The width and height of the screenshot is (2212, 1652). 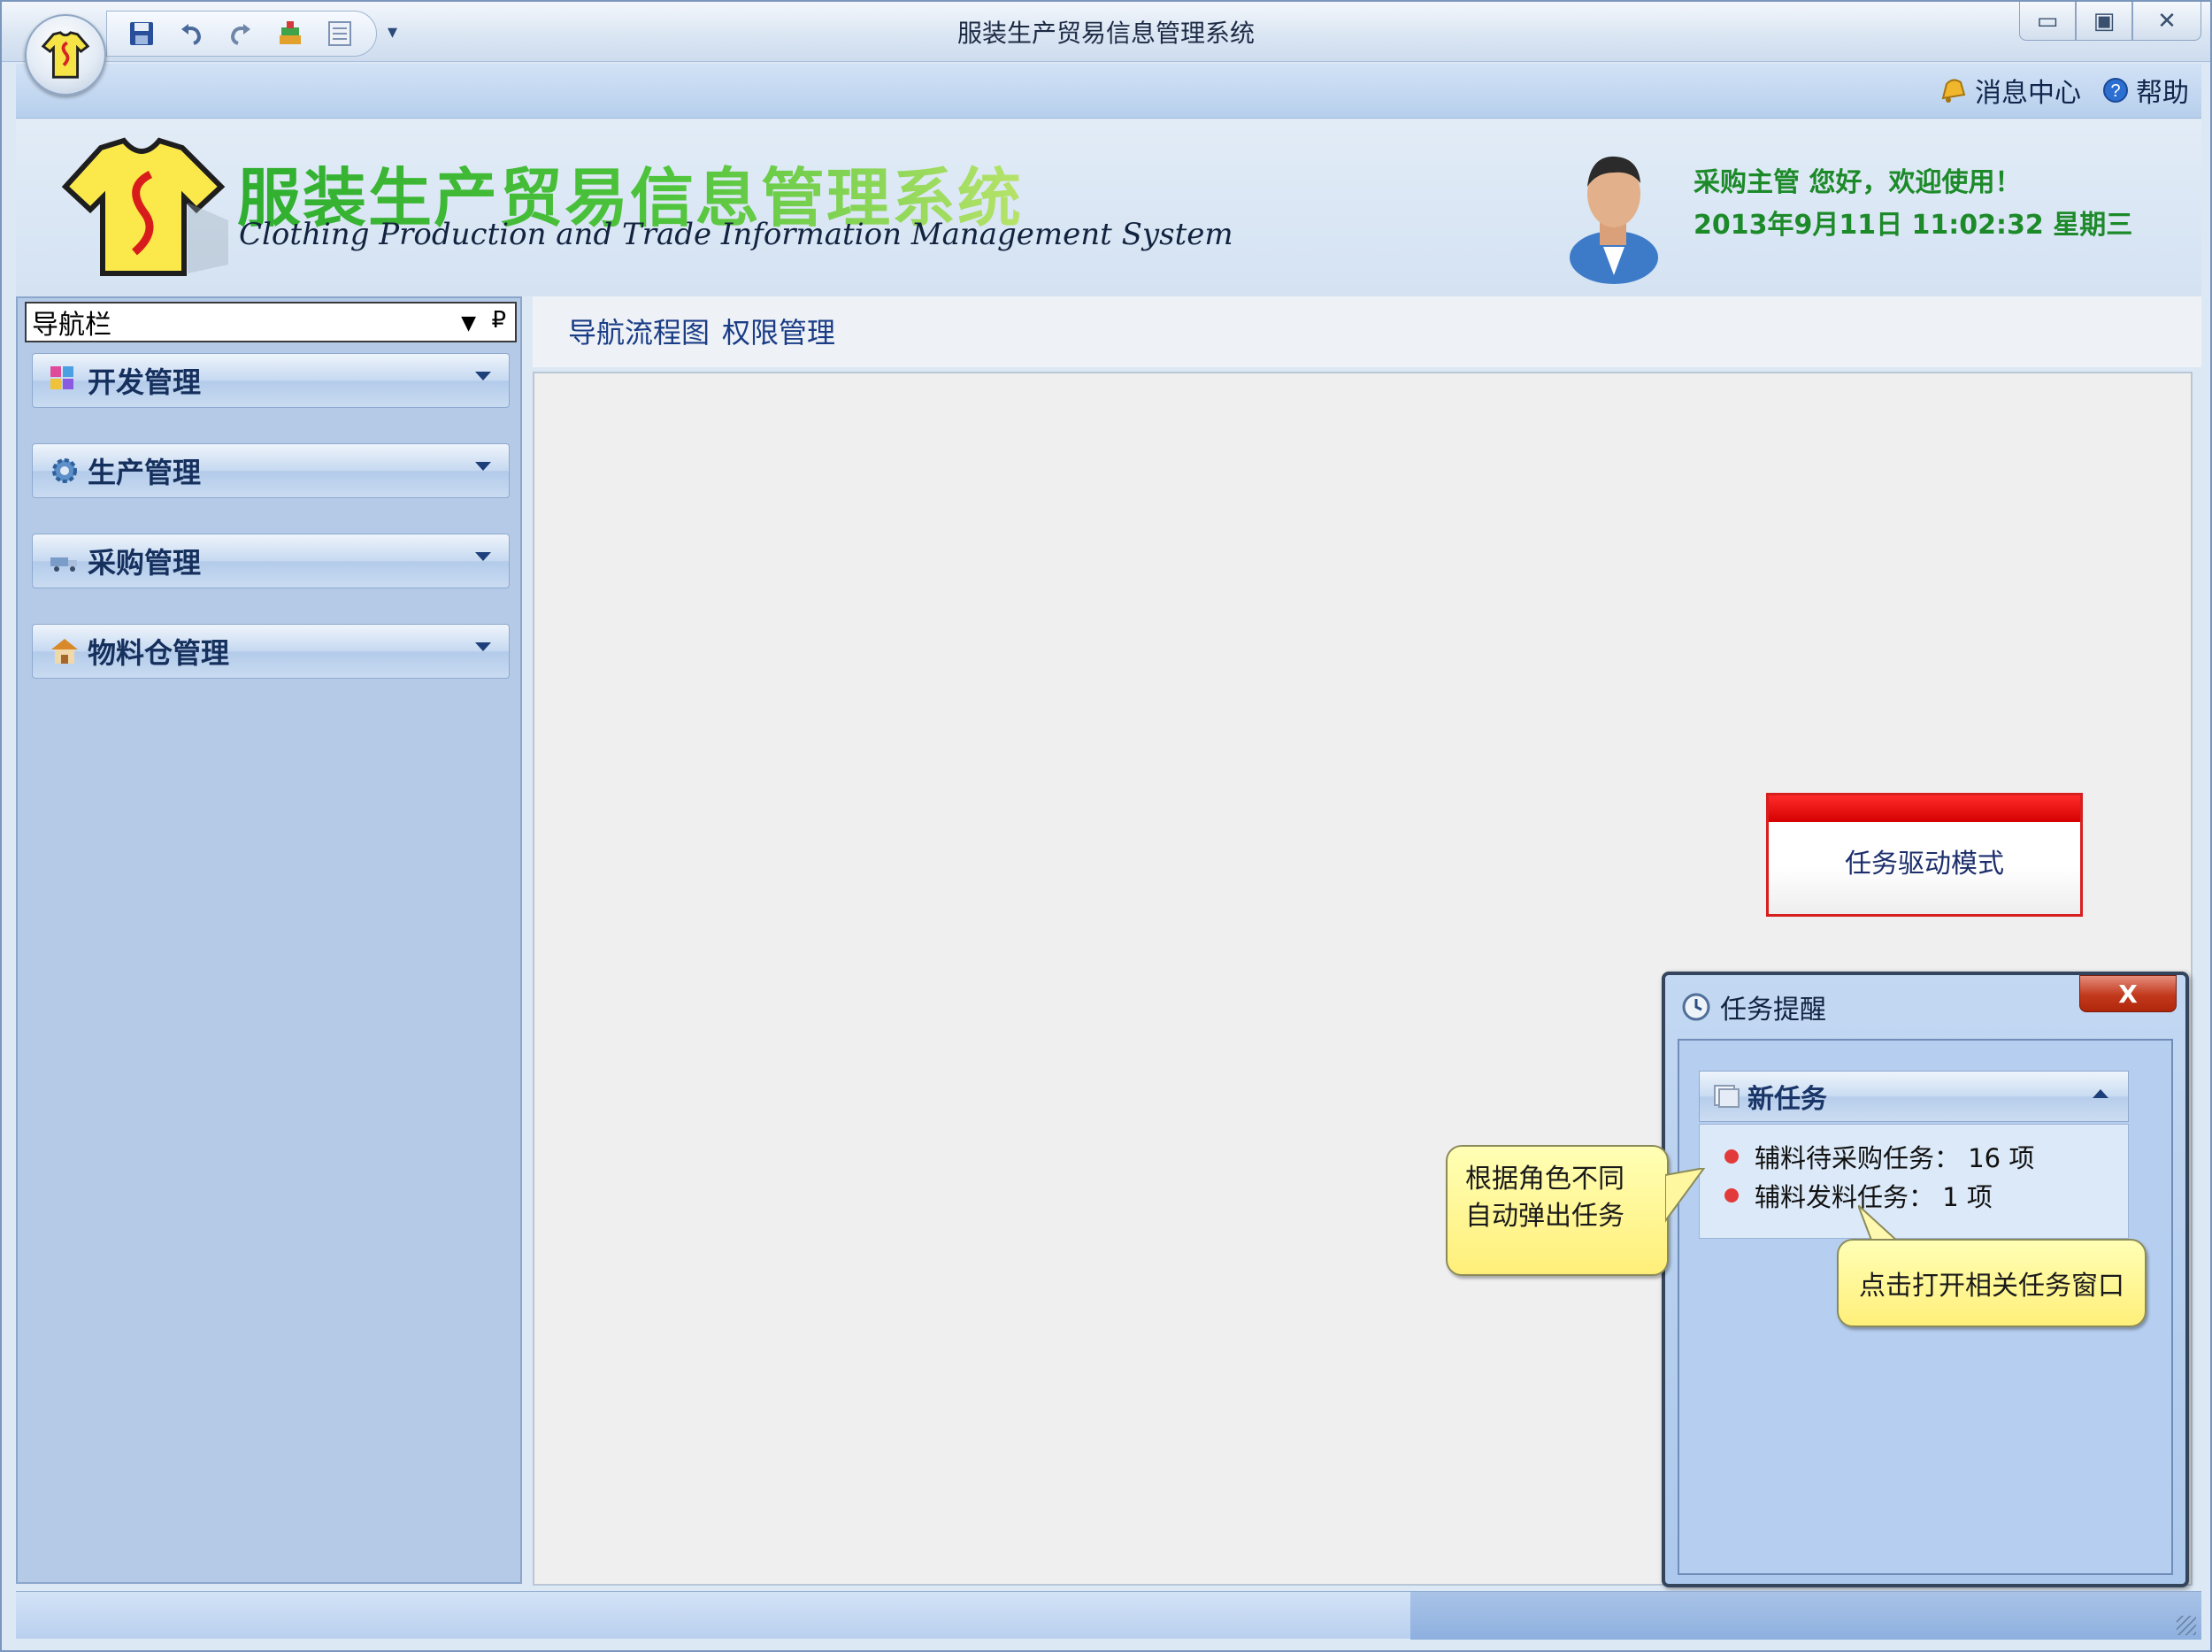 I want to click on tab-permission-management: 权限管理, so click(x=778, y=331).